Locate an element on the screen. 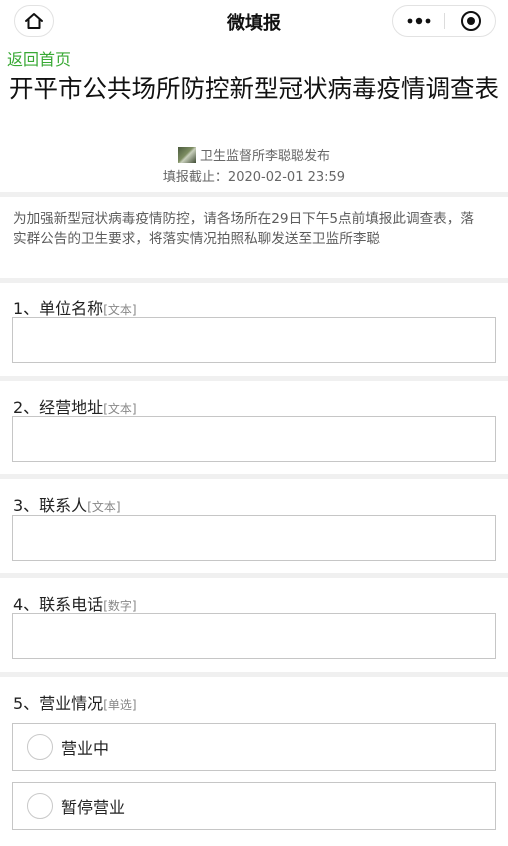 This screenshot has height=846, width=508. question-1-title: 1、单位名称 is located at coordinates (58, 308).